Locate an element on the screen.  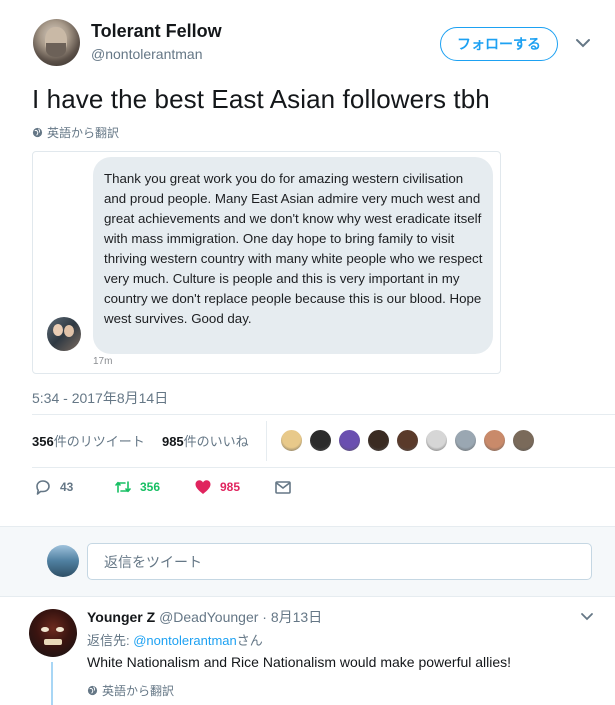
reply-author-name: Younger Z is located at coordinates (121, 617).